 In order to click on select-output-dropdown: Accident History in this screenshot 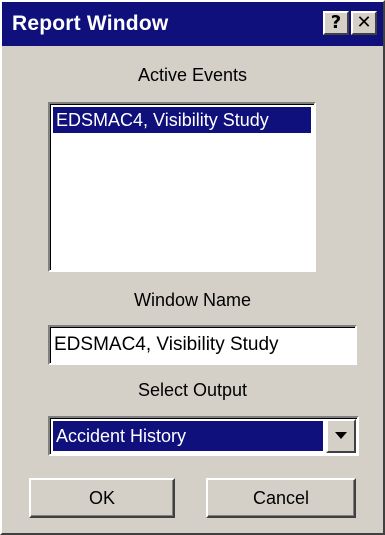, I will do `click(203, 436)`.